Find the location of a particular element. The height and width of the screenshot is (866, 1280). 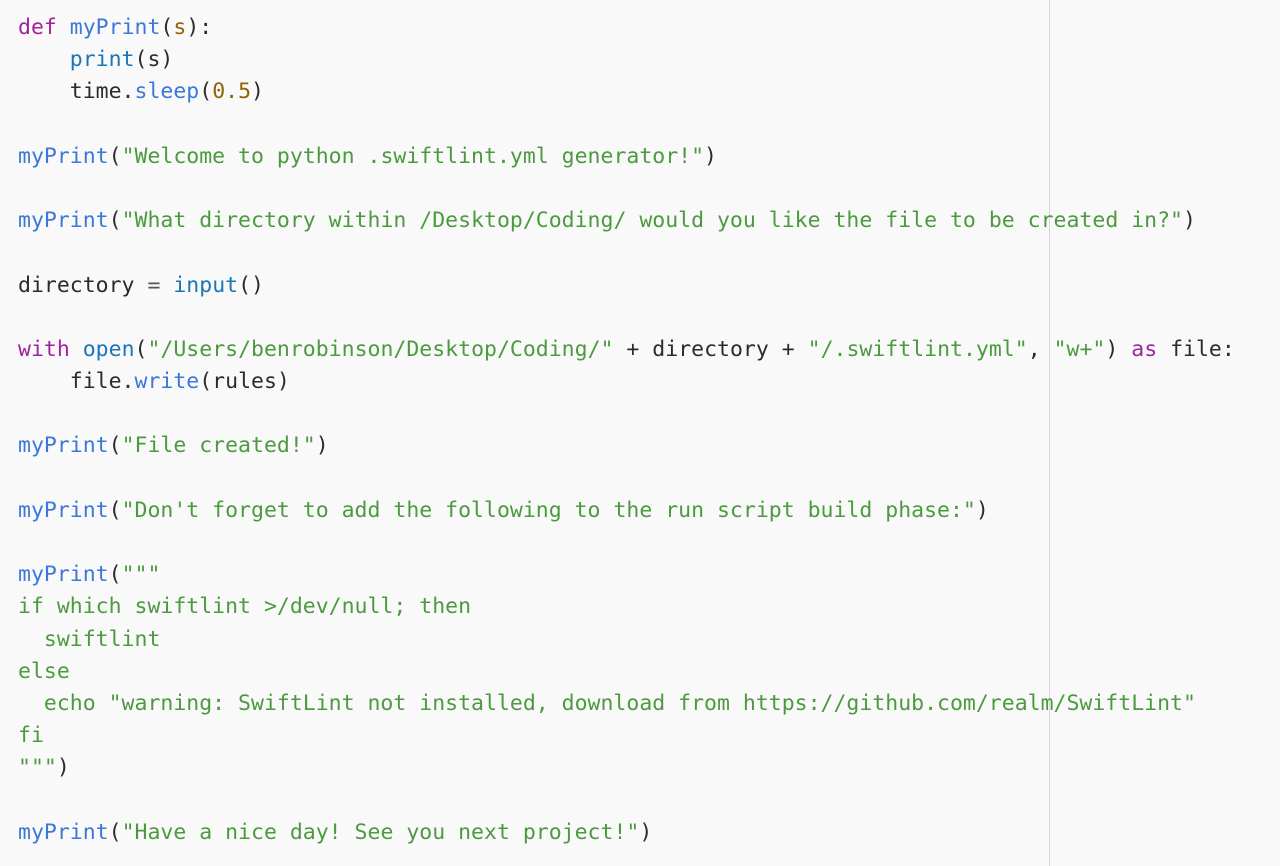

keyword-token: as is located at coordinates (1144, 349).